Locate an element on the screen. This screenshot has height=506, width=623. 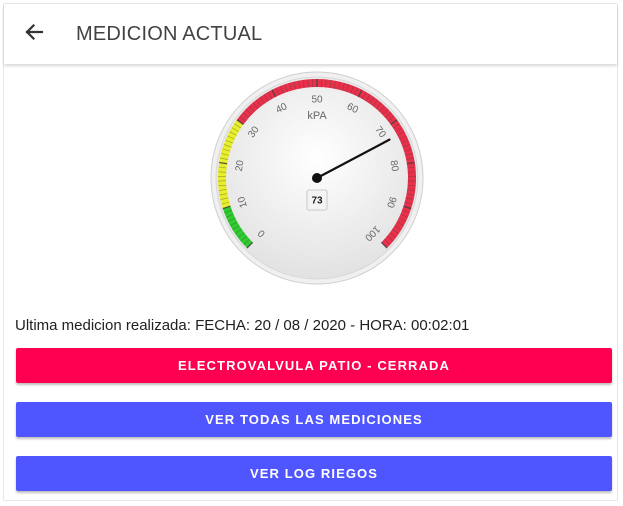
view-all-measurements-button: VER TODAS LAS MEDICIONES is located at coordinates (314, 419).